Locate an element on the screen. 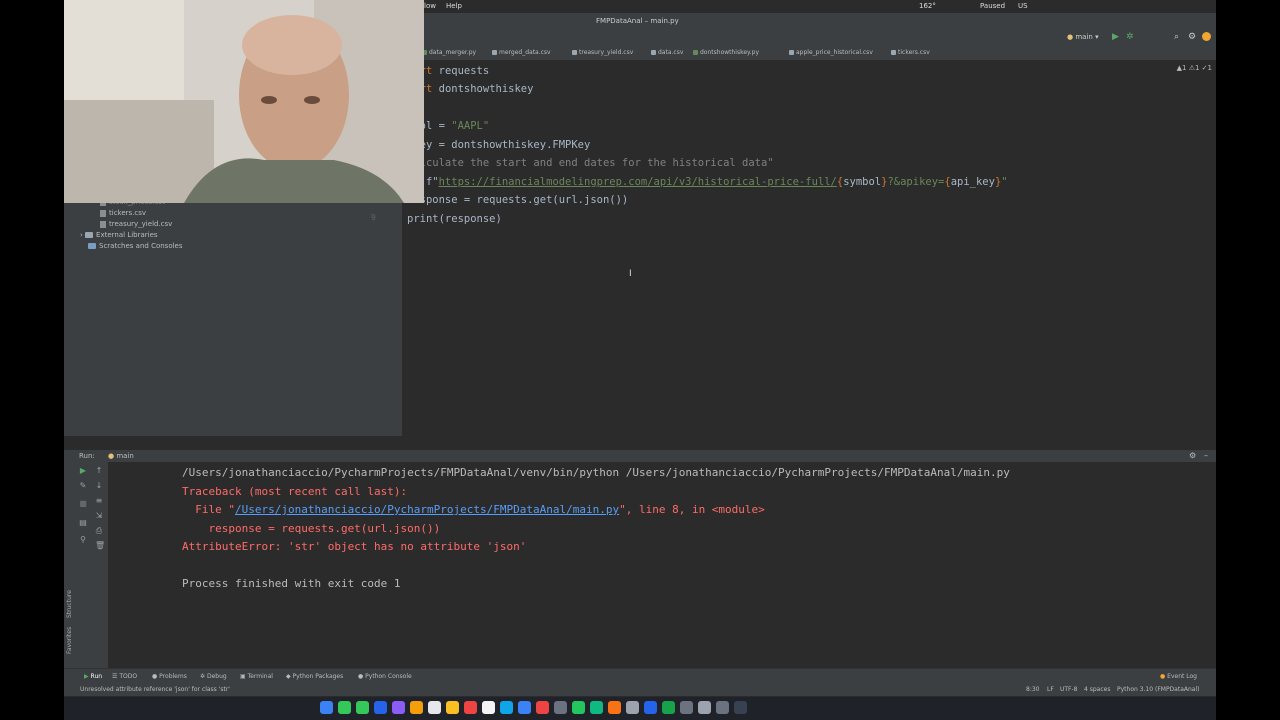  favorites-tab: Favorites is located at coordinates (69, 640).